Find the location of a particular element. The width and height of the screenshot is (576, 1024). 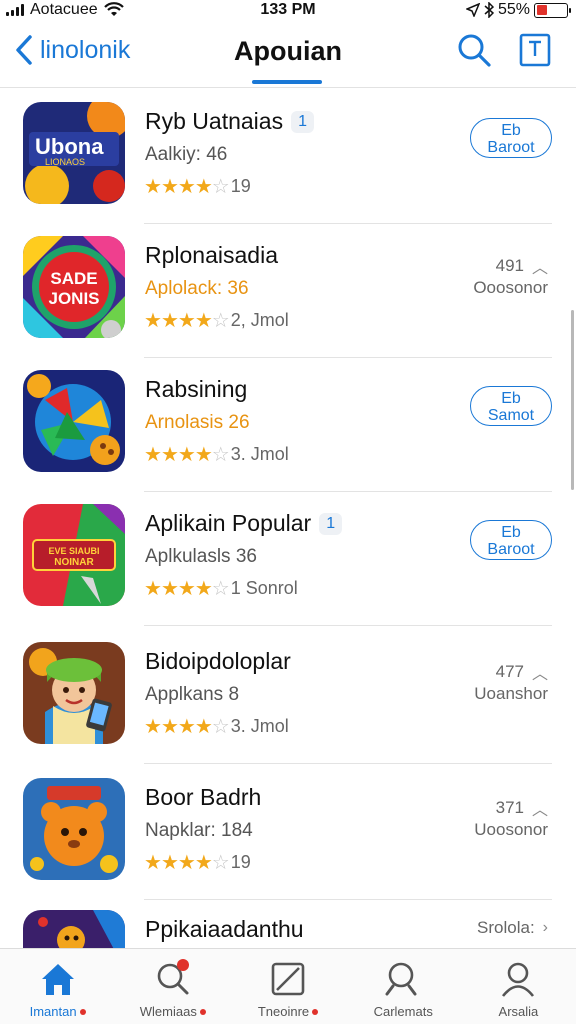

download-meta: 371 ︿ Uoosonor is located at coordinates (511, 818).